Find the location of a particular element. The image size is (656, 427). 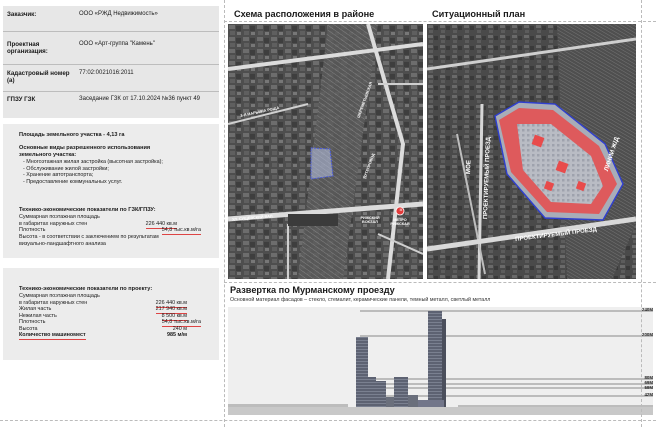

map-label: МЕТРО РИЖСКАЯ is located at coordinates (400, 222).